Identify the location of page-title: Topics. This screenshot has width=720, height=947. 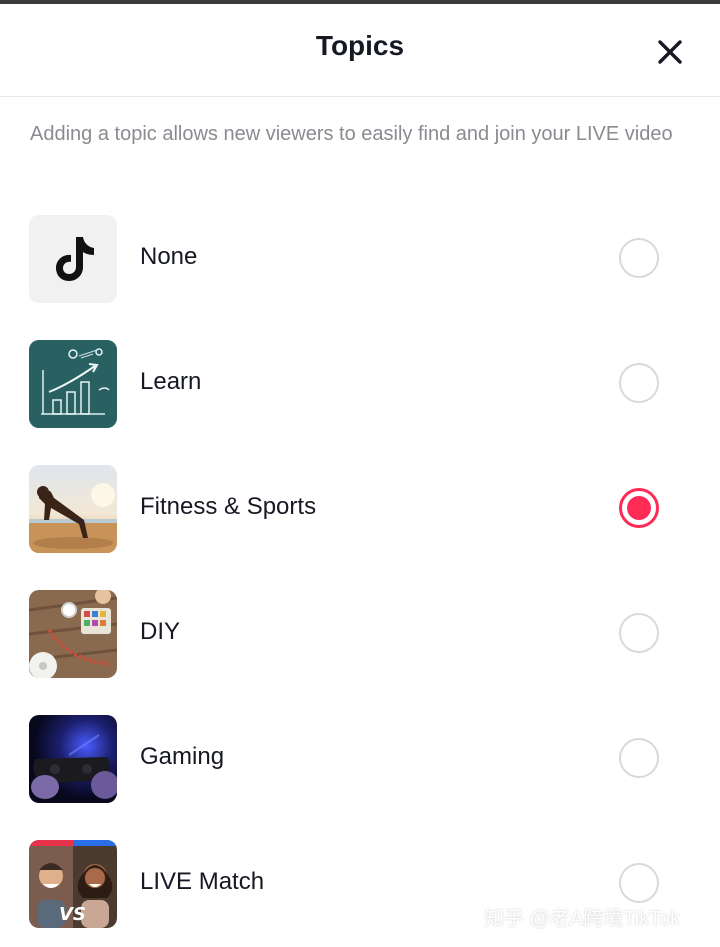
(360, 45).